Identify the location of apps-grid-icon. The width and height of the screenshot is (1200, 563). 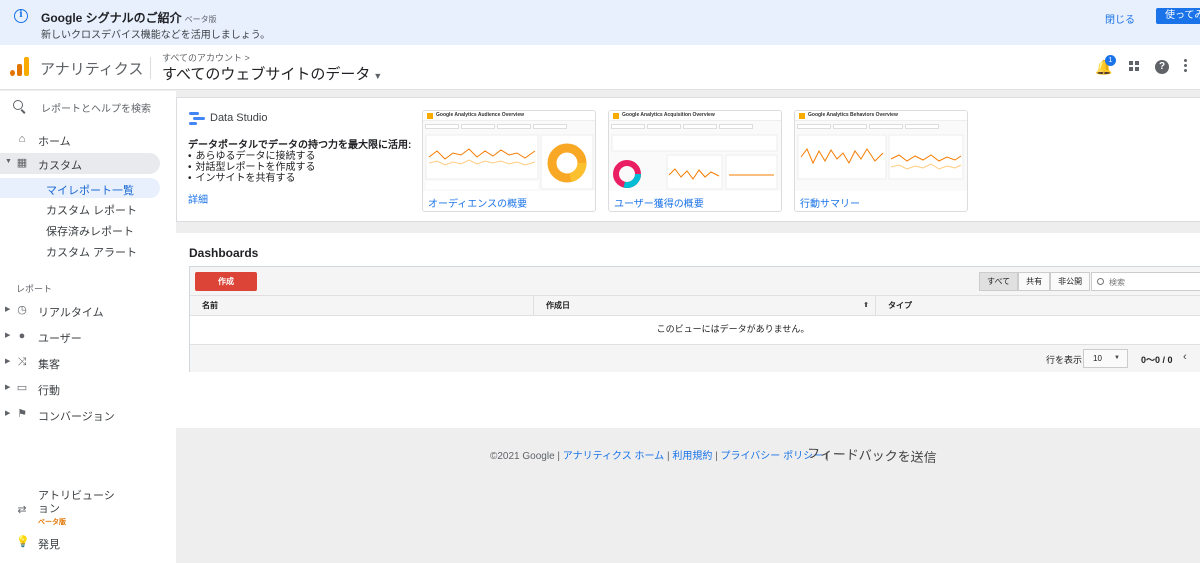
(1134, 66).